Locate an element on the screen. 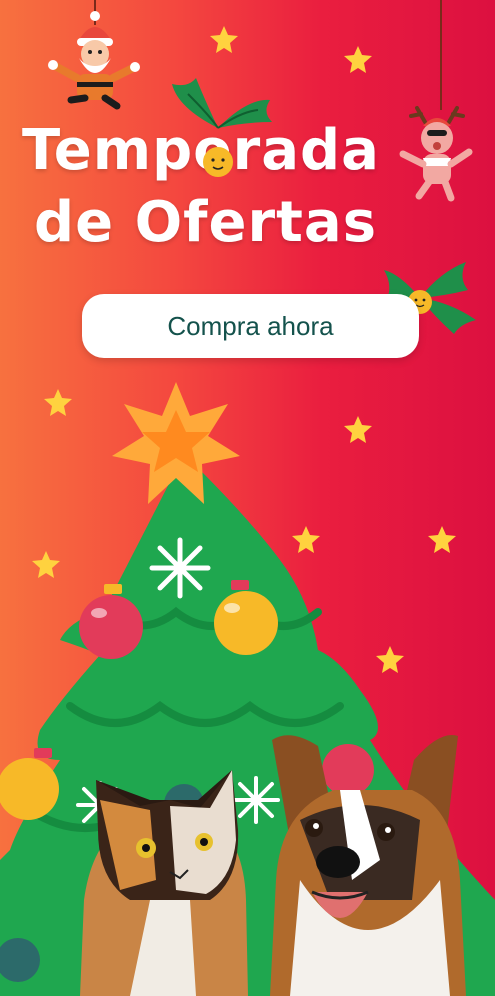  dog-photo is located at coordinates (368, 865).